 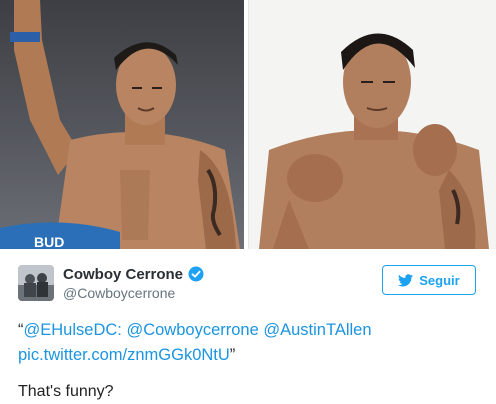 What do you see at coordinates (439, 280) in the screenshot?
I see `follow-button-label: Seguir` at bounding box center [439, 280].